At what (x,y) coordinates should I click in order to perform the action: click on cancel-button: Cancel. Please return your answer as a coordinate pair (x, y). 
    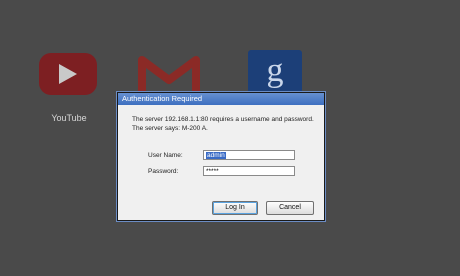
    Looking at the image, I should click on (290, 208).